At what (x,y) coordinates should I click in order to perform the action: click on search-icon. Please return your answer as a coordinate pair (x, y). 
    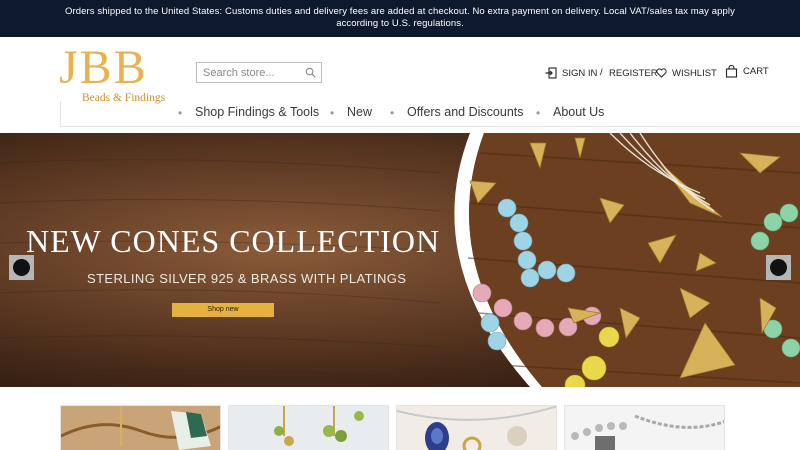
    Looking at the image, I should click on (310, 72).